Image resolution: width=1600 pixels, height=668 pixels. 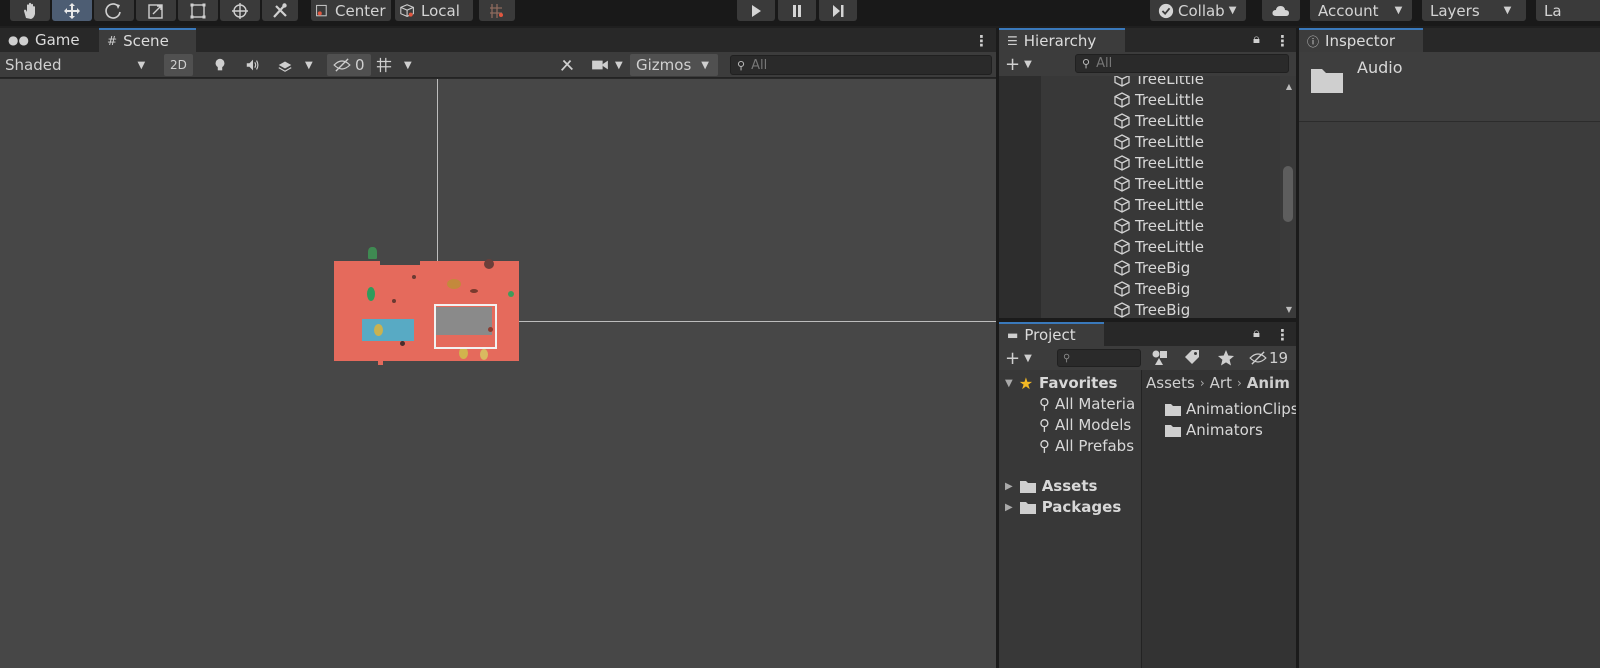 What do you see at coordinates (1361, 10) in the screenshot?
I see `account-dropdown: Account ▼` at bounding box center [1361, 10].